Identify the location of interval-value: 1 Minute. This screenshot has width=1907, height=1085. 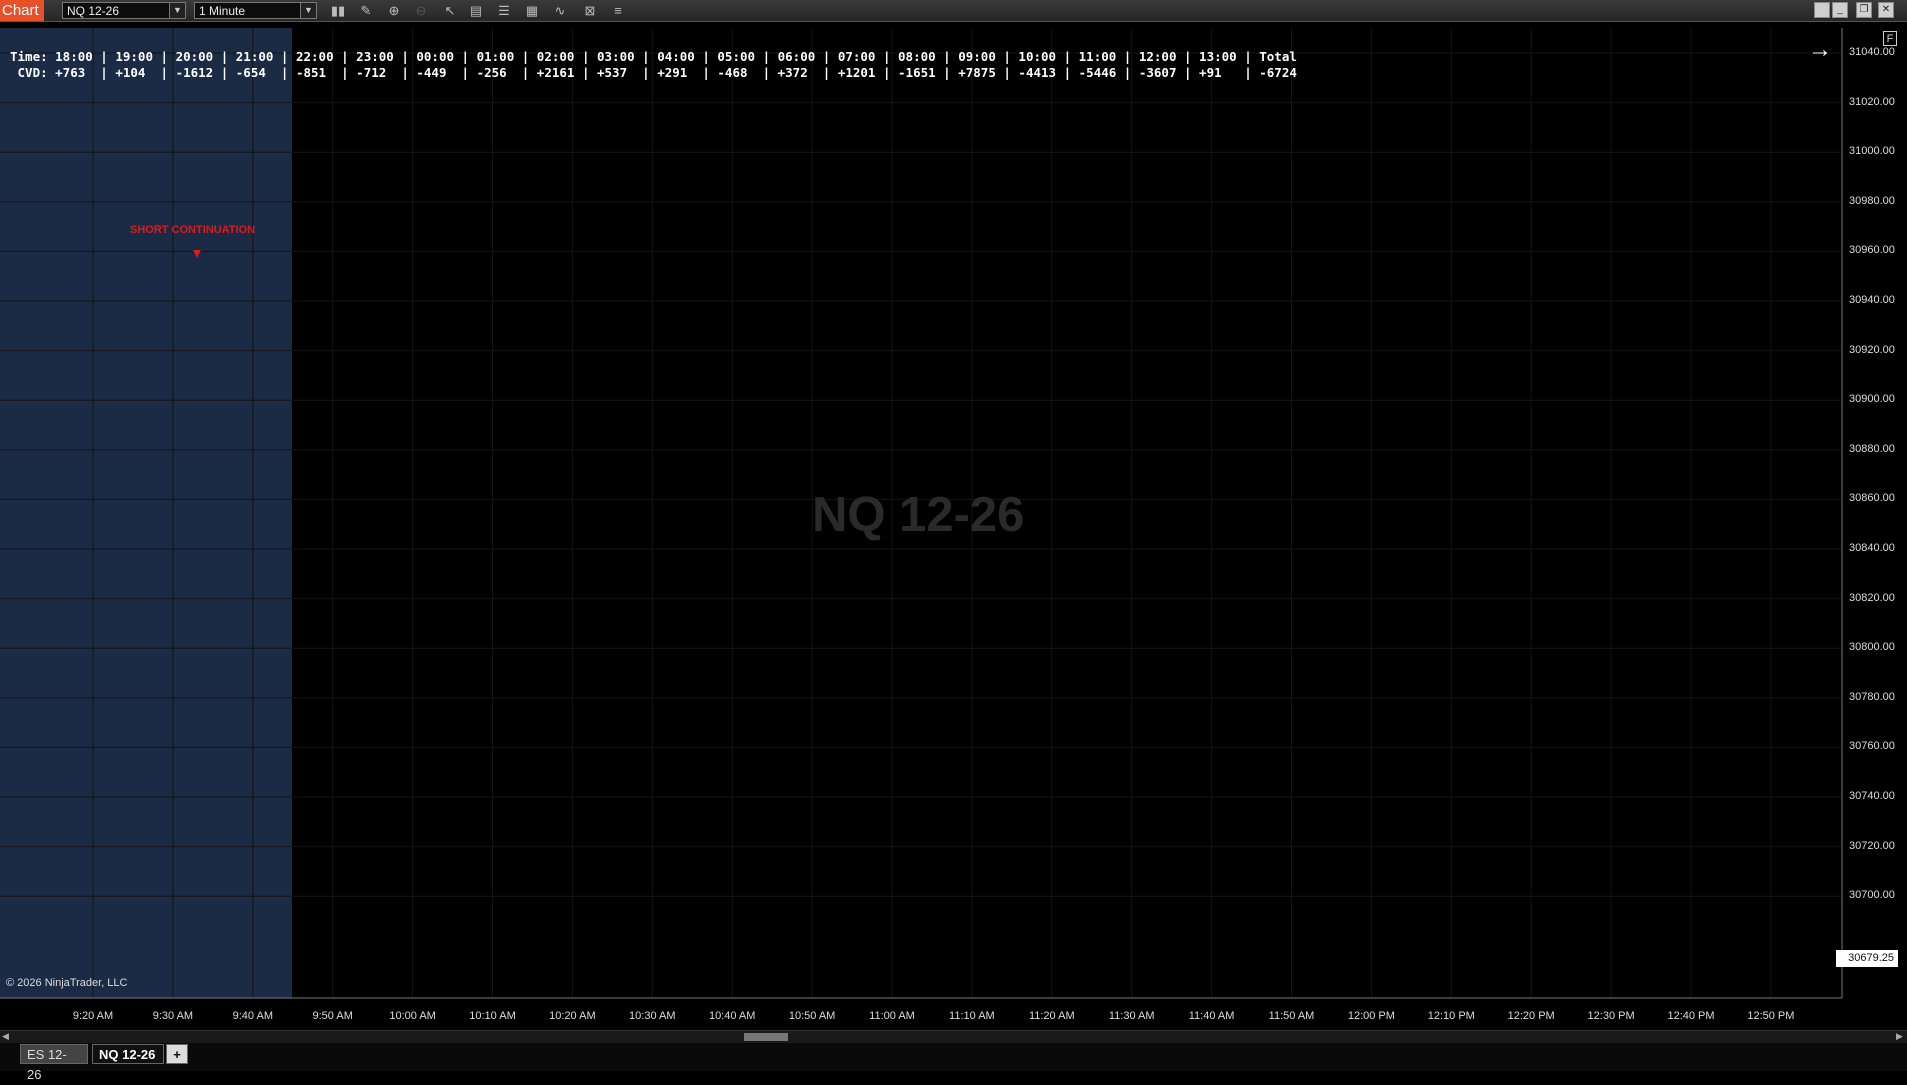
(222, 11).